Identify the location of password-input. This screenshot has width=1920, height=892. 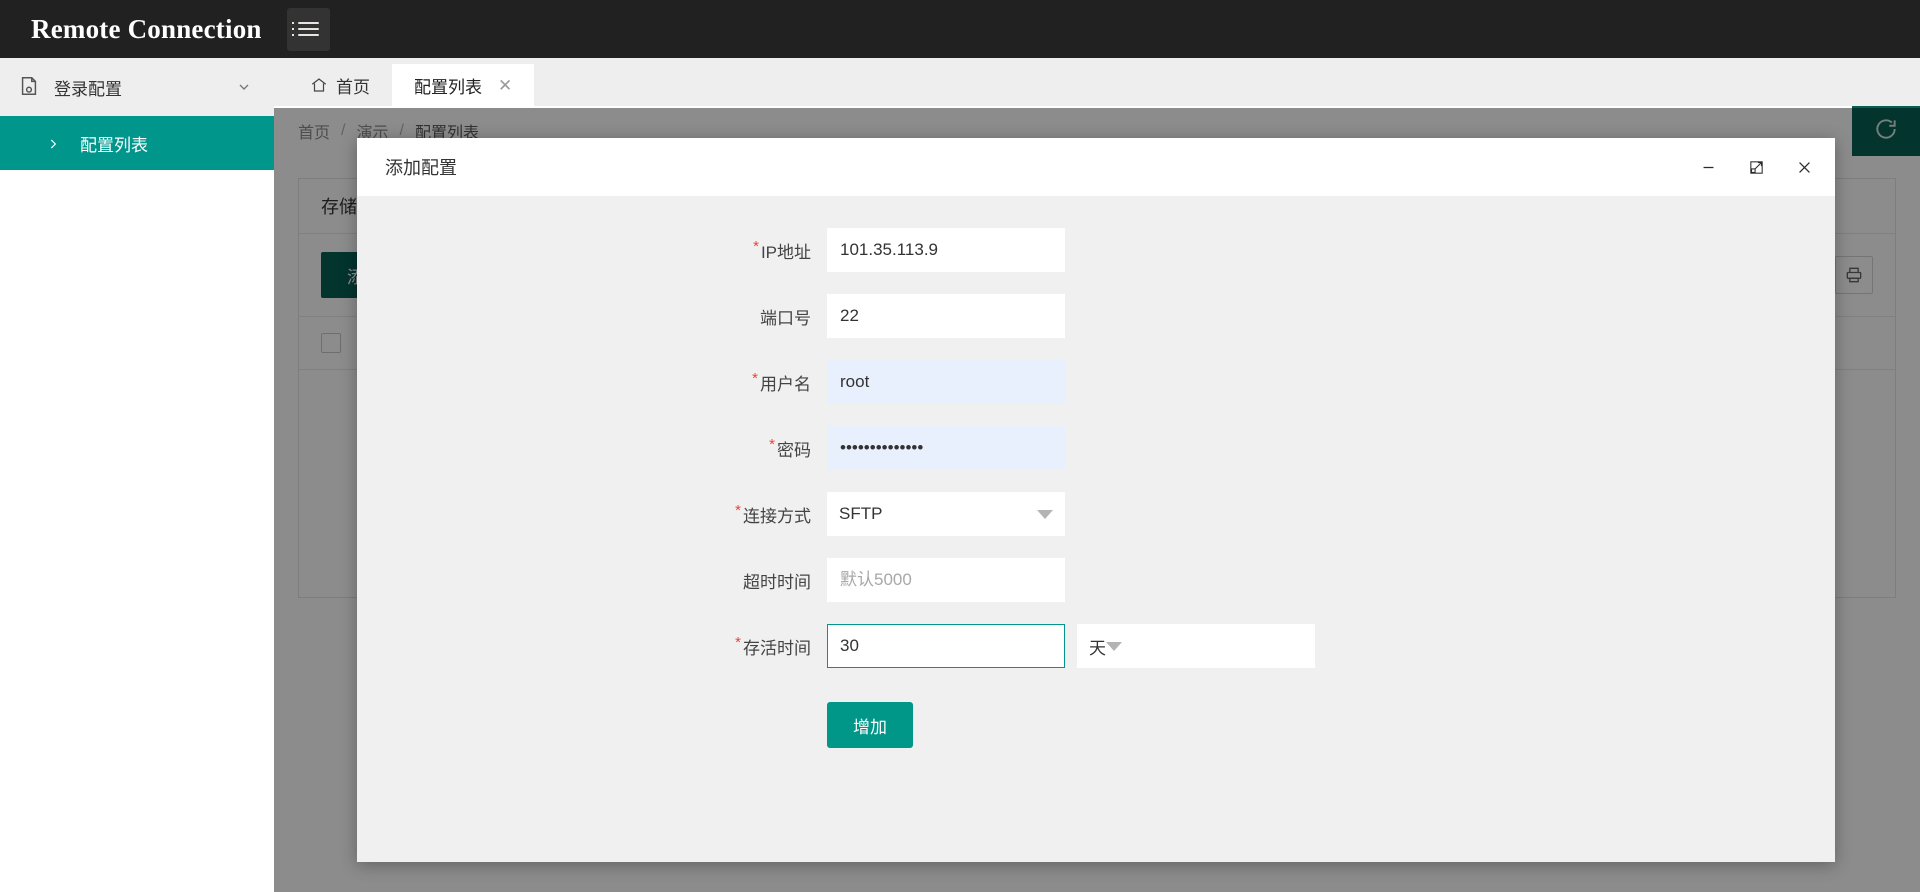
(946, 448).